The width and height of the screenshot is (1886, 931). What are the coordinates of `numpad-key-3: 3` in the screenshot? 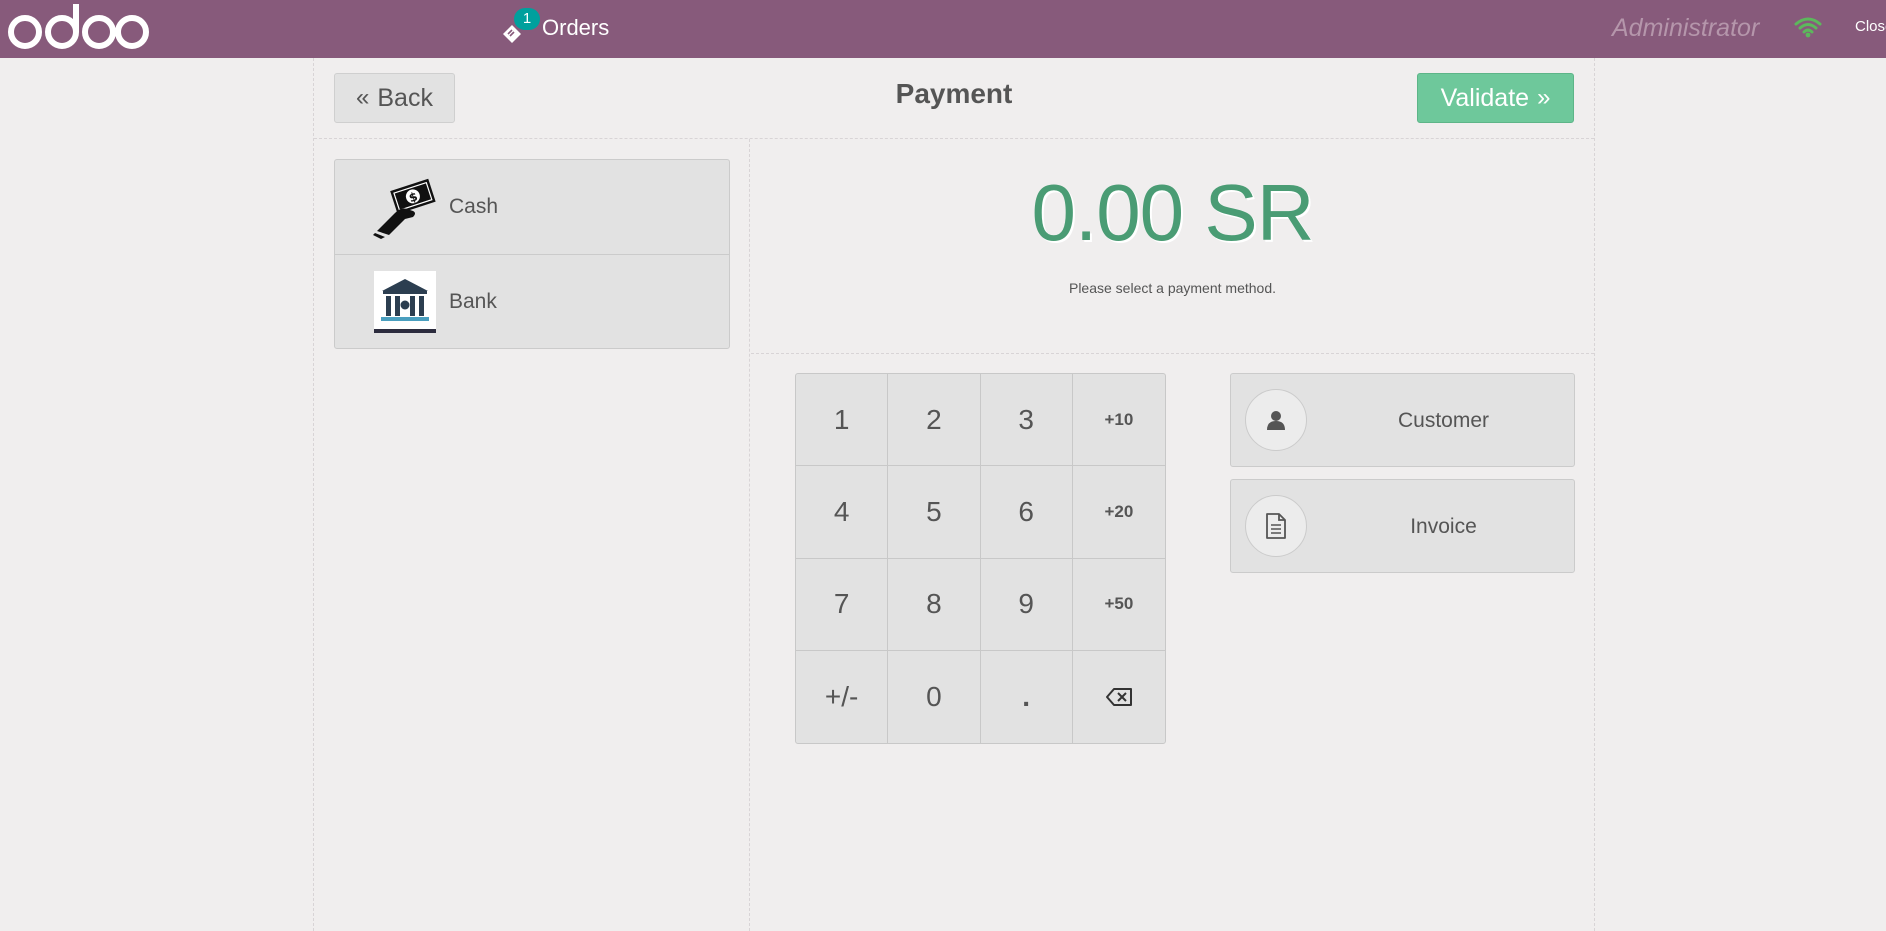 It's located at (1026, 420).